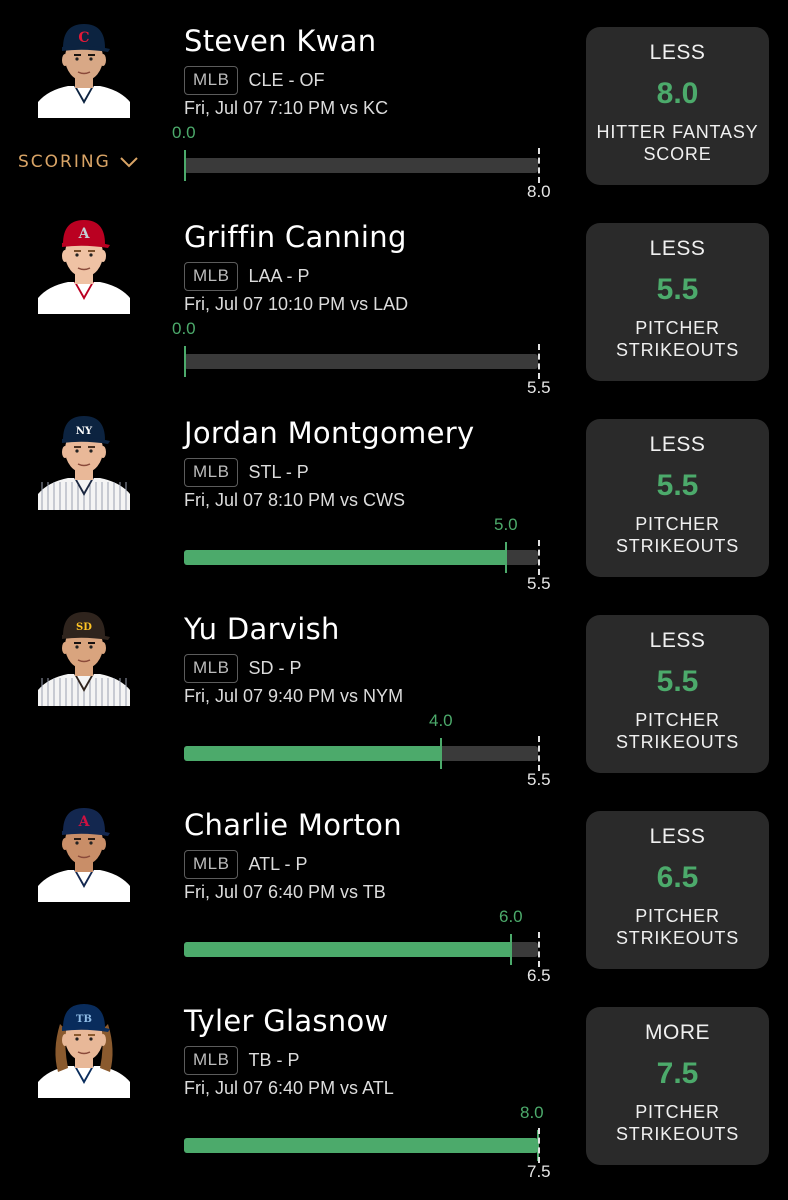  I want to click on game-info: Fri, Jul 07 6:40 PM vs TB, so click(285, 892).